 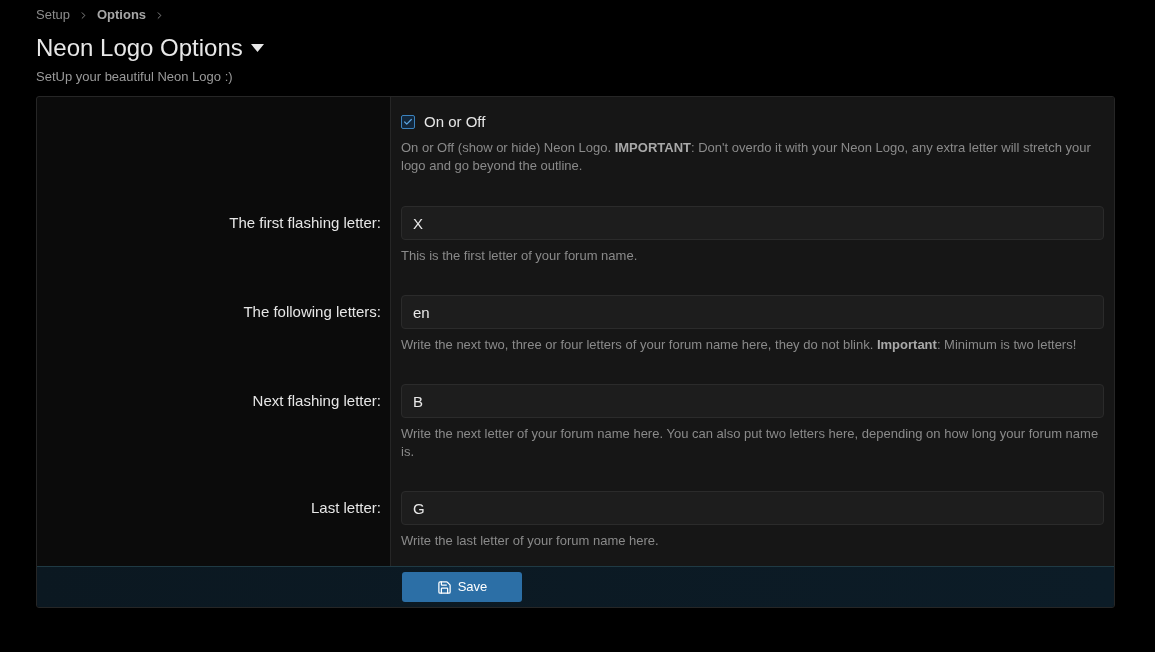 What do you see at coordinates (122, 15) in the screenshot?
I see `breadcrumb-link: Options` at bounding box center [122, 15].